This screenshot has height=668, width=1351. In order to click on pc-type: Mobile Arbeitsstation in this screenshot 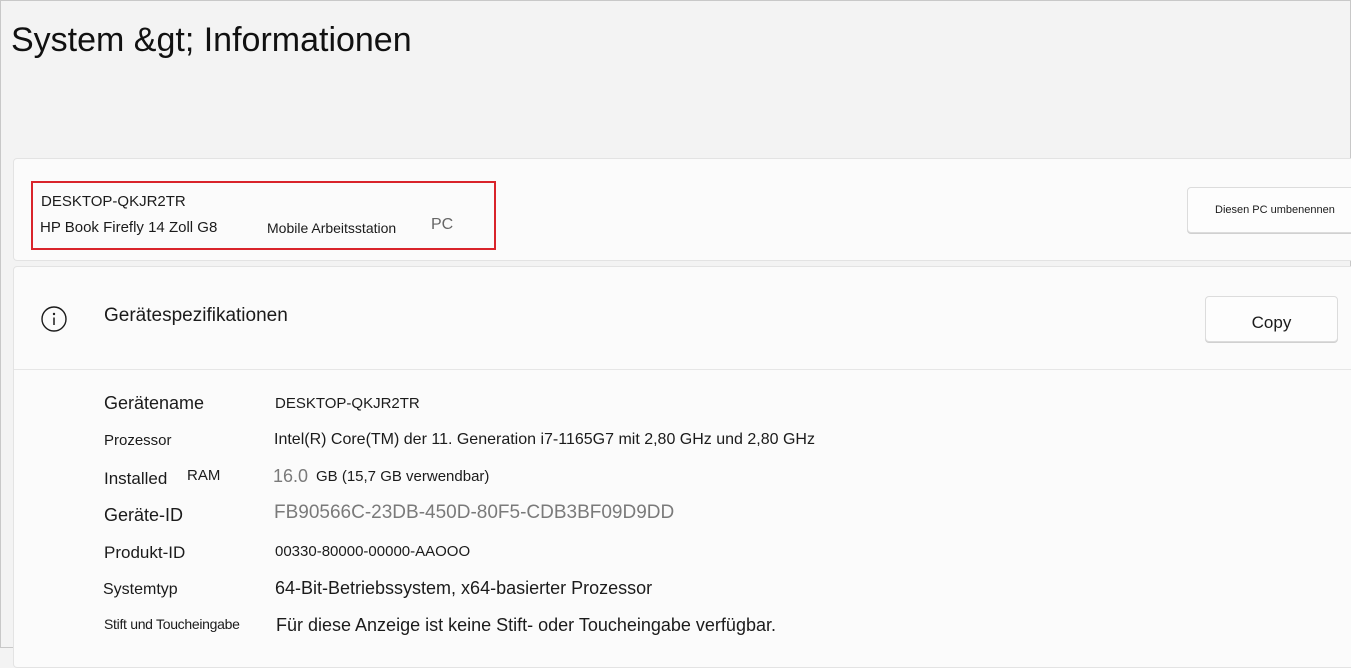, I will do `click(332, 228)`.